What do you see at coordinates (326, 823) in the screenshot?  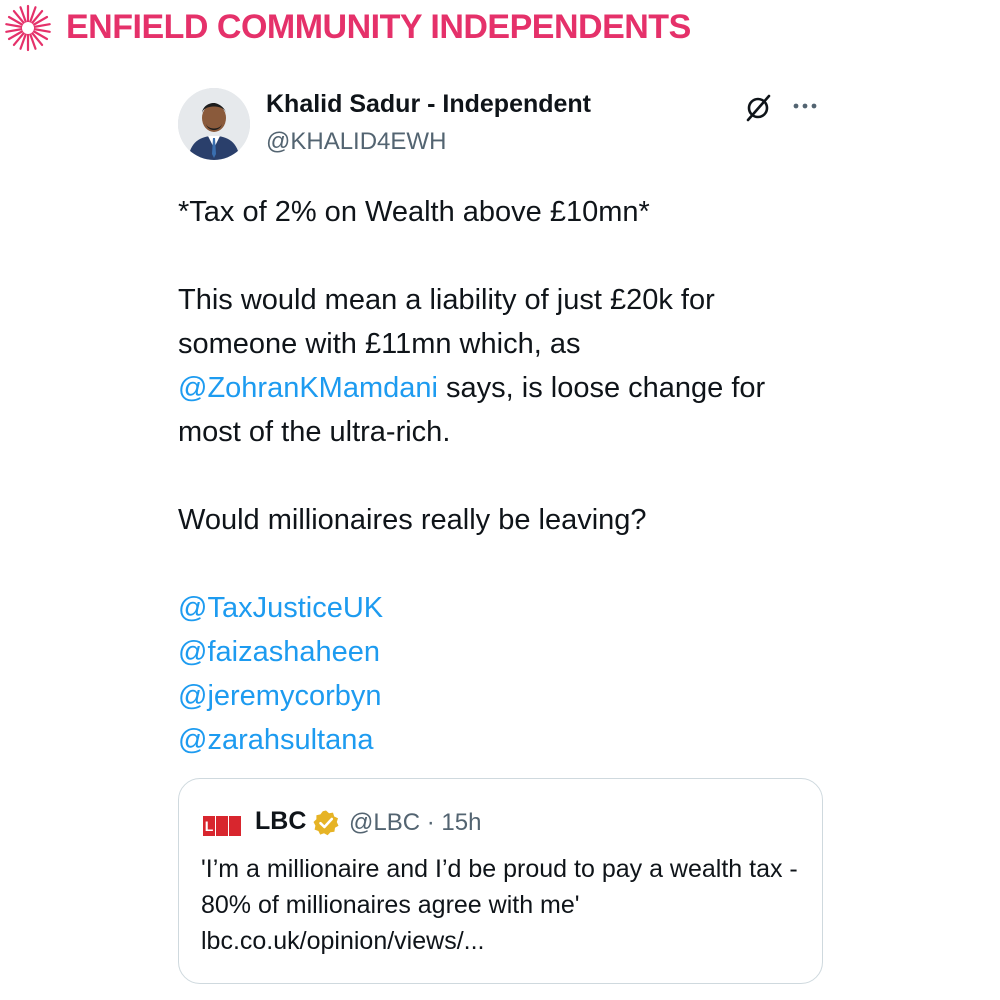 I see `verified-gold-badge-icon` at bounding box center [326, 823].